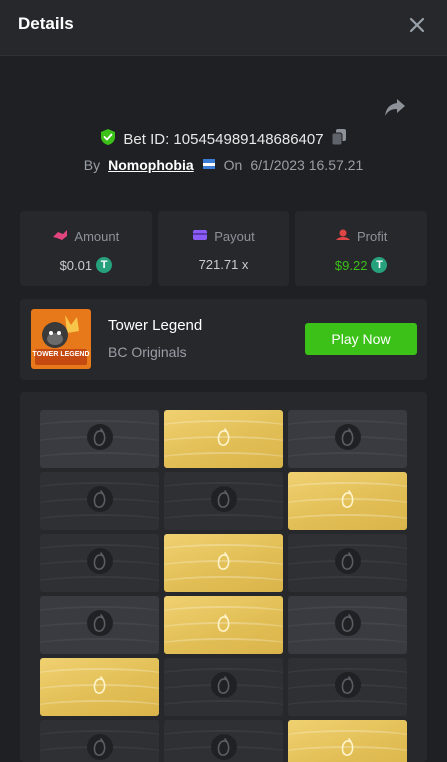 The image size is (447, 762). What do you see at coordinates (92, 165) in the screenshot?
I see `by-label: By` at bounding box center [92, 165].